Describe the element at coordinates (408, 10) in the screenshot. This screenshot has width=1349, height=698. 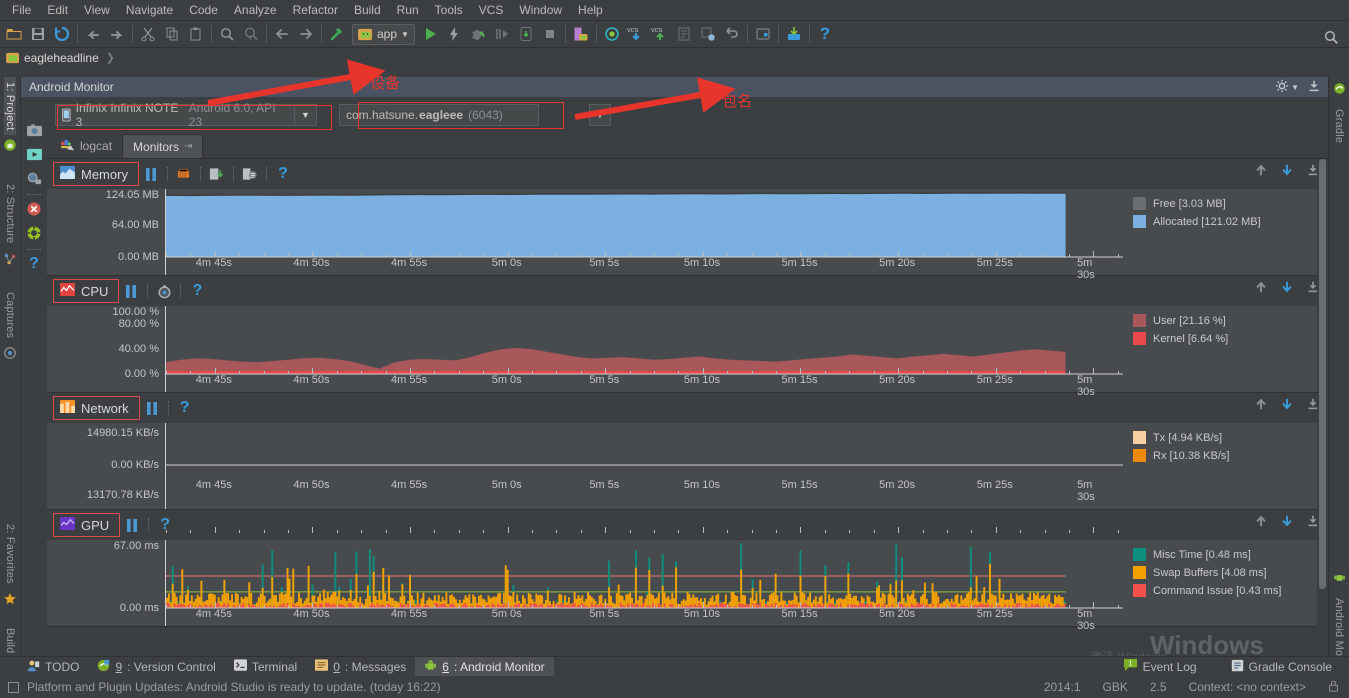
I see `menu-item-run: Run` at that location.